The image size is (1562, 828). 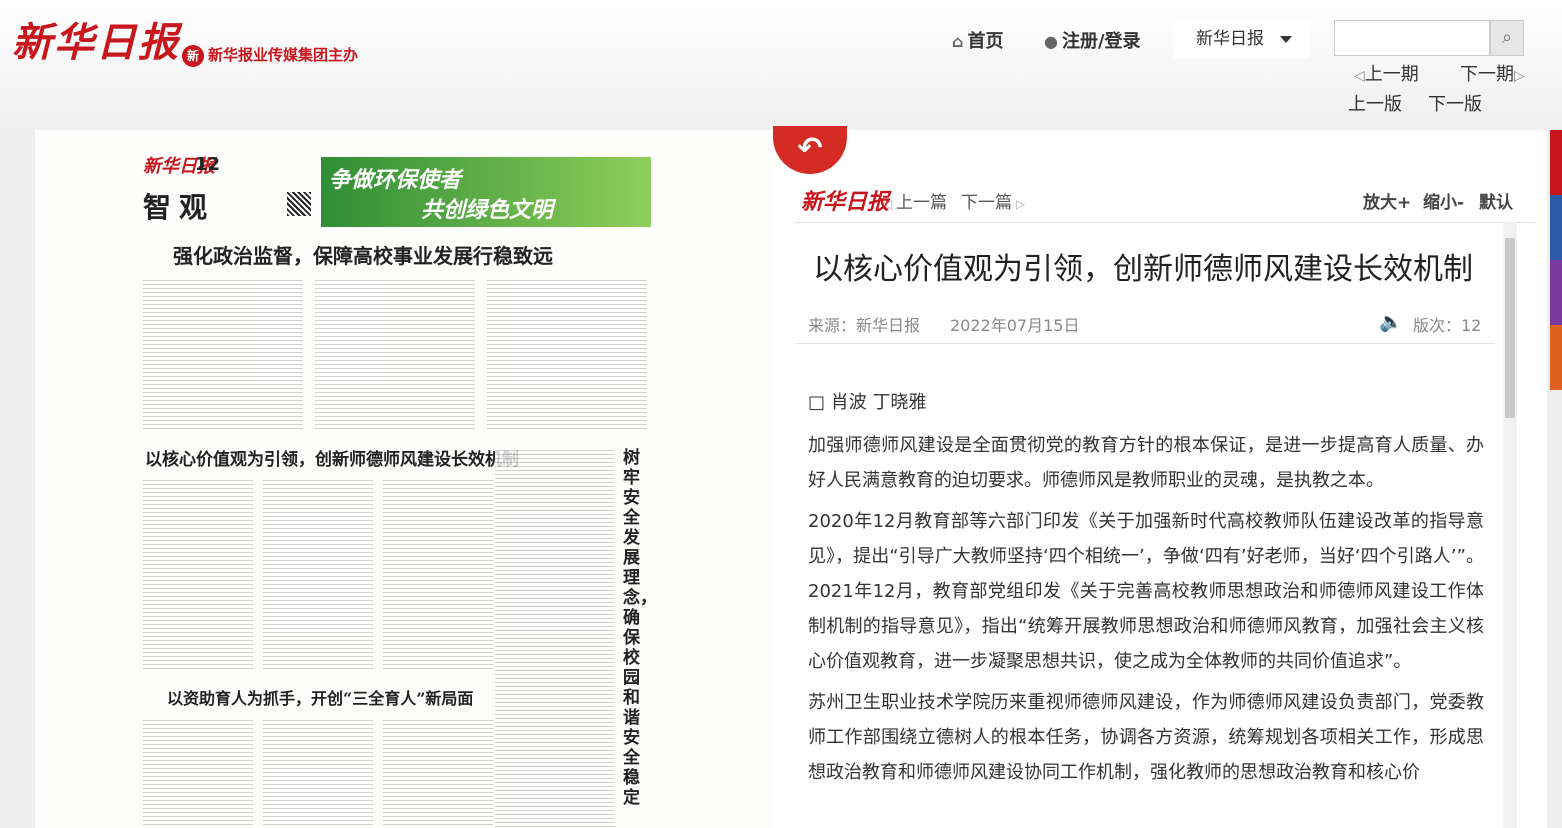 I want to click on page-headline-1: 强化政治监督，保障高校事业发展行稳致远, so click(x=363, y=254).